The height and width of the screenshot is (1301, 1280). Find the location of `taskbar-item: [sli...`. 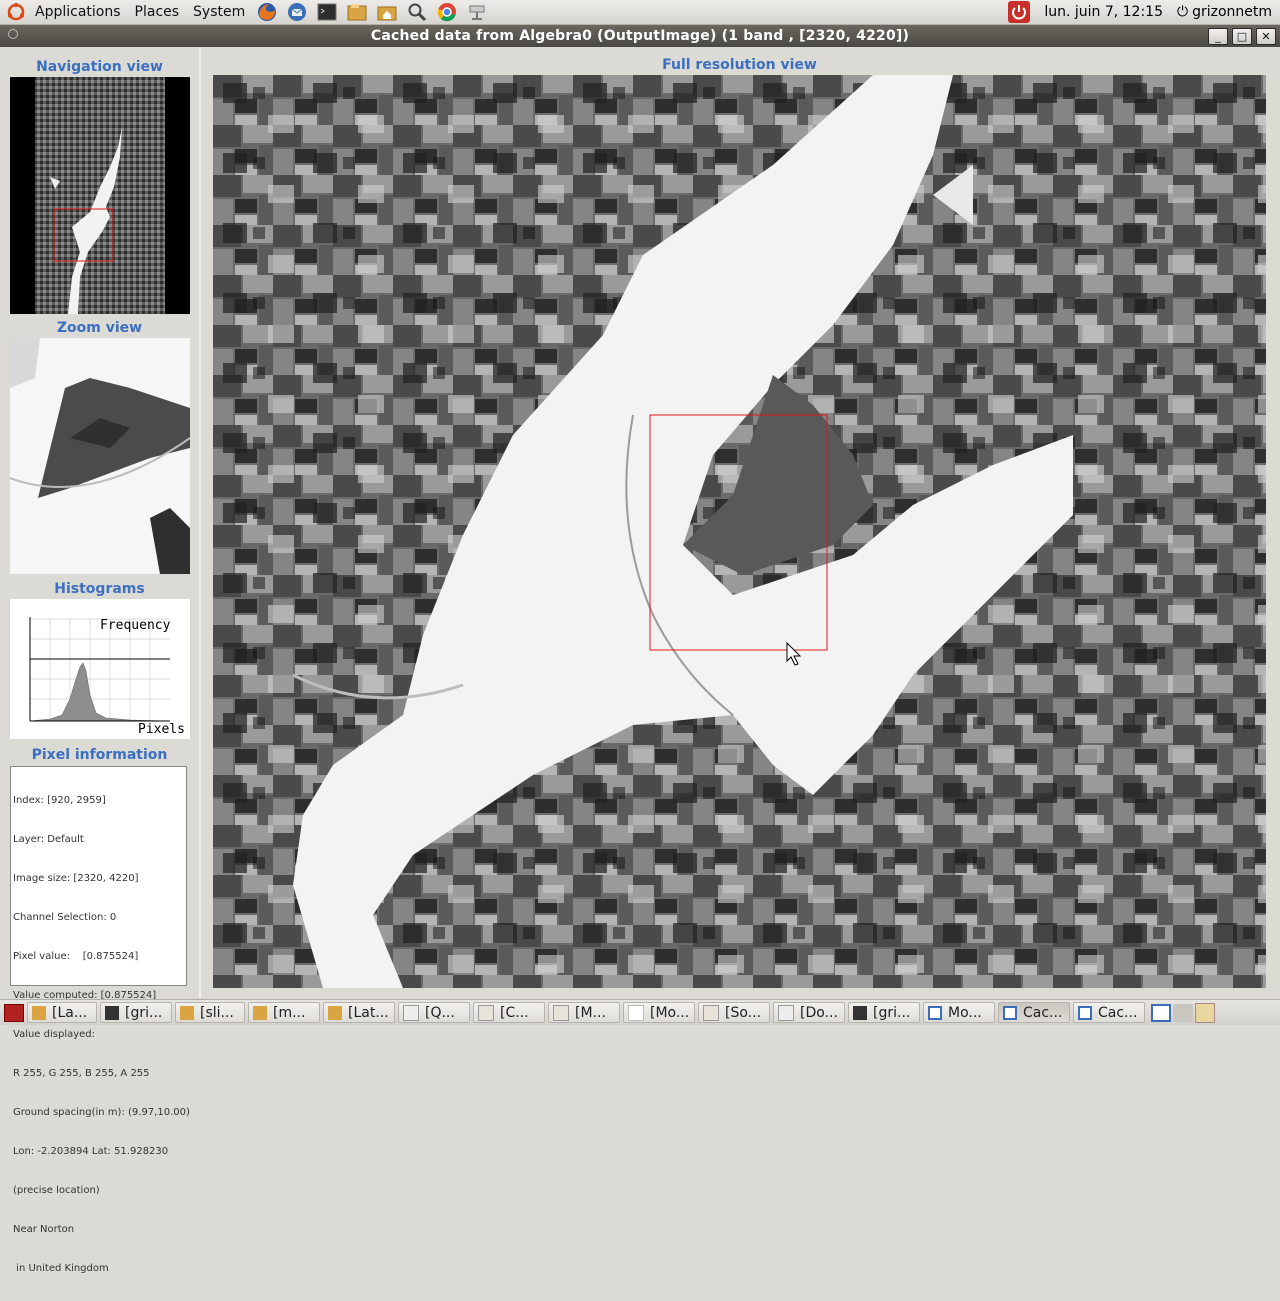

taskbar-item: [sli... is located at coordinates (210, 1012).